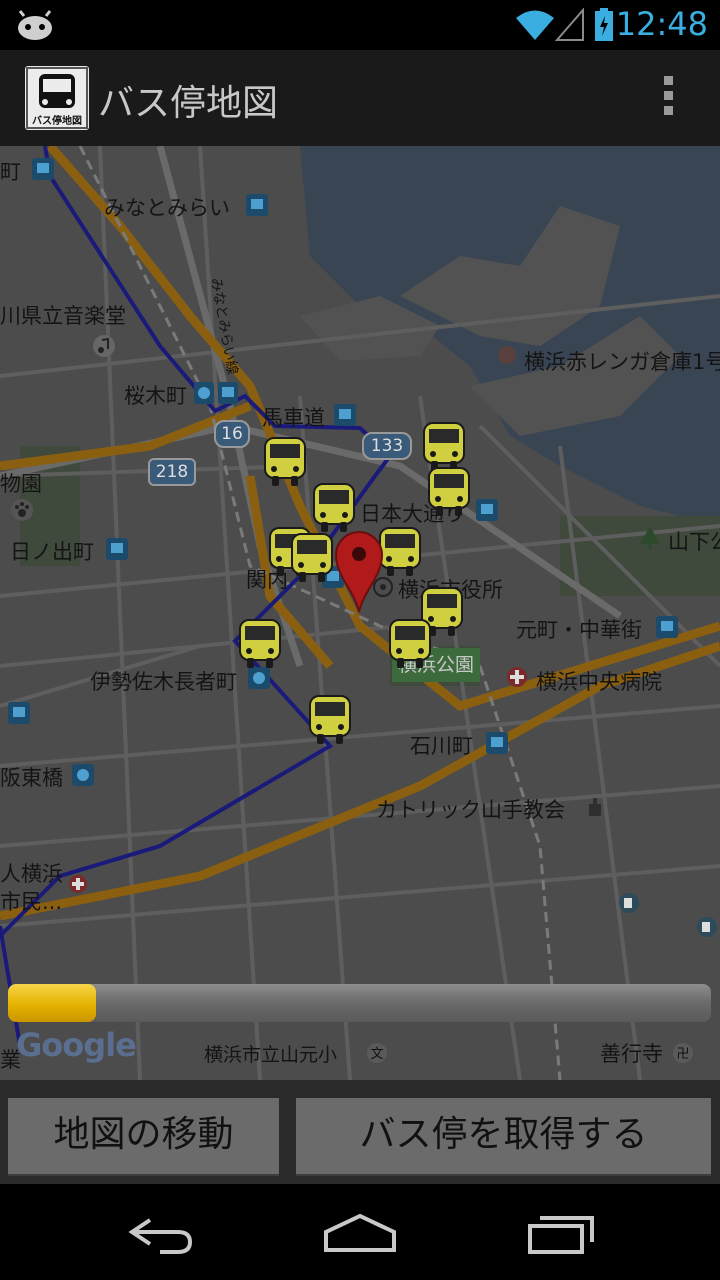 Image resolution: width=720 pixels, height=1280 pixels. What do you see at coordinates (487, 510) in the screenshot?
I see `station-icon-nihonodori` at bounding box center [487, 510].